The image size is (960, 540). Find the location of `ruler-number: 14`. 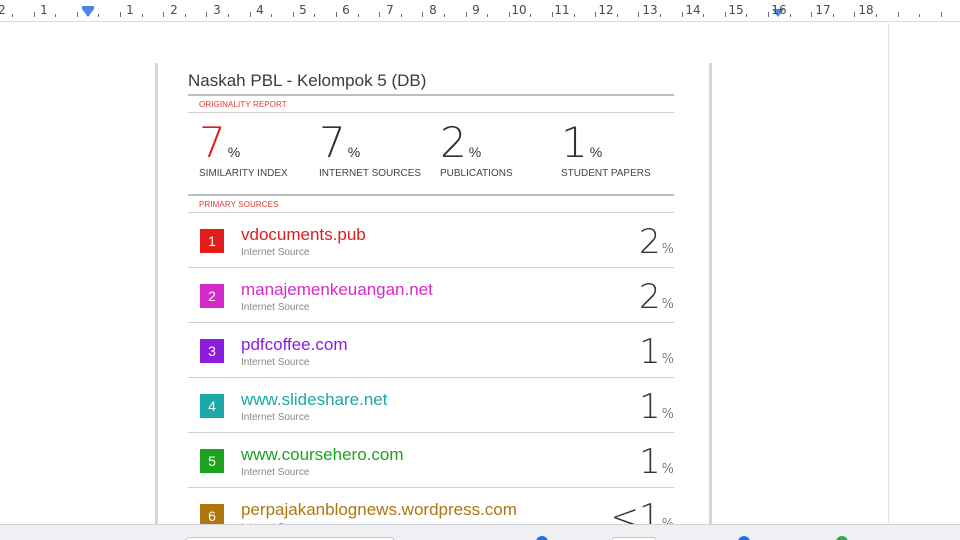

ruler-number: 14 is located at coordinates (693, 10).